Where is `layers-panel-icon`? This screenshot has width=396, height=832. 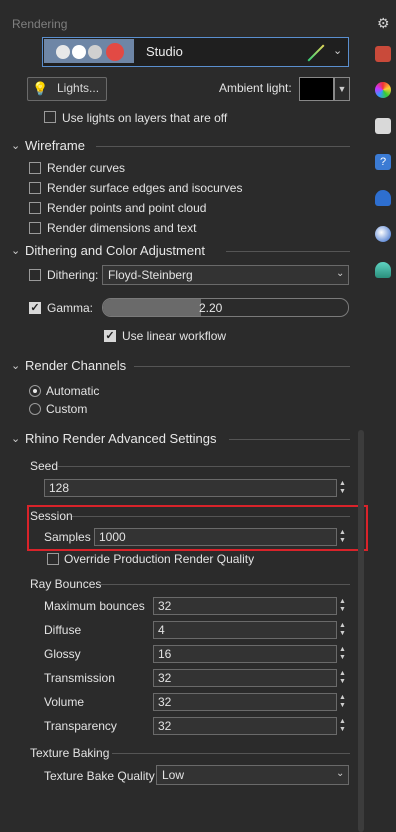
layers-panel-icon is located at coordinates (383, 54).